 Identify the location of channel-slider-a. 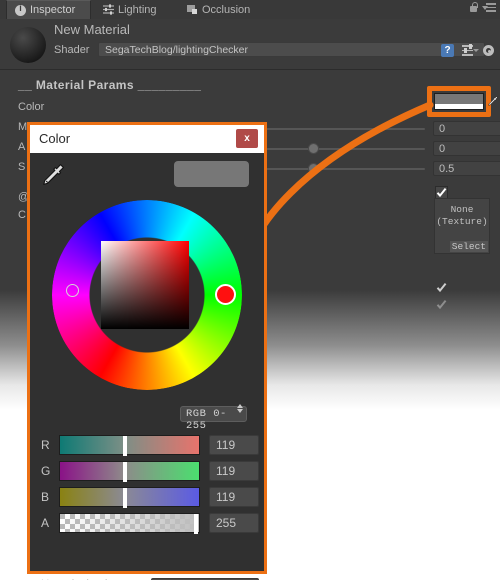
(129, 523).